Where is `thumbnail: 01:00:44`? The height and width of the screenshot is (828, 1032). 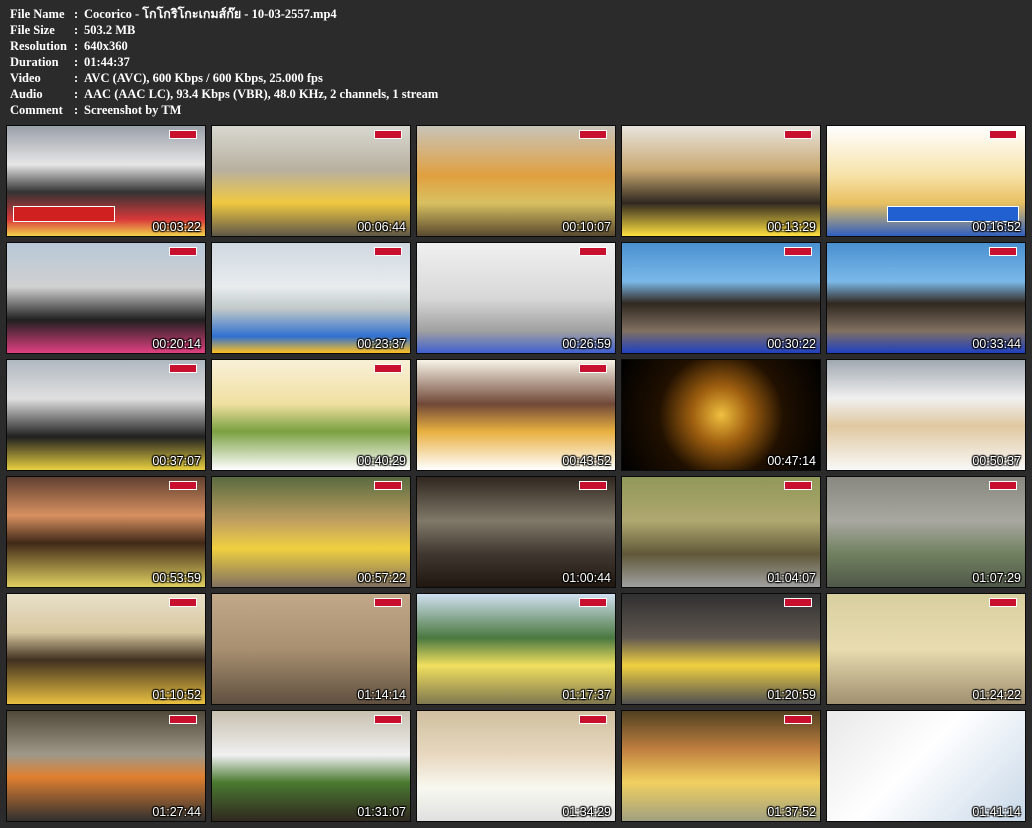
thumbnail: 01:00:44 is located at coordinates (516, 532).